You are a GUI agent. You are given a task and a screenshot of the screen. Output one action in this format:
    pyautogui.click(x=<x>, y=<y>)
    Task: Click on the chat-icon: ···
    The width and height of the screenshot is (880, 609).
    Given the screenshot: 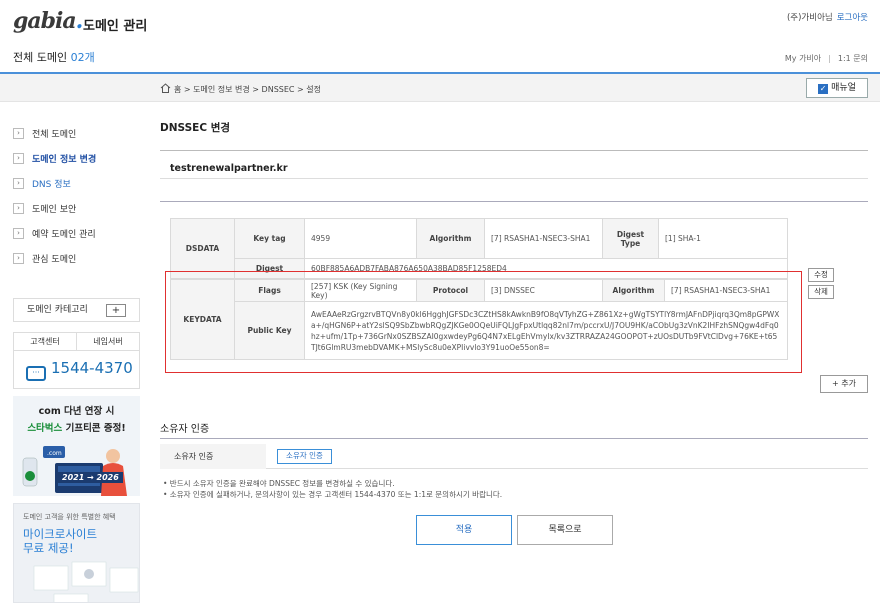 What is the action you would take?
    pyautogui.click(x=36, y=373)
    